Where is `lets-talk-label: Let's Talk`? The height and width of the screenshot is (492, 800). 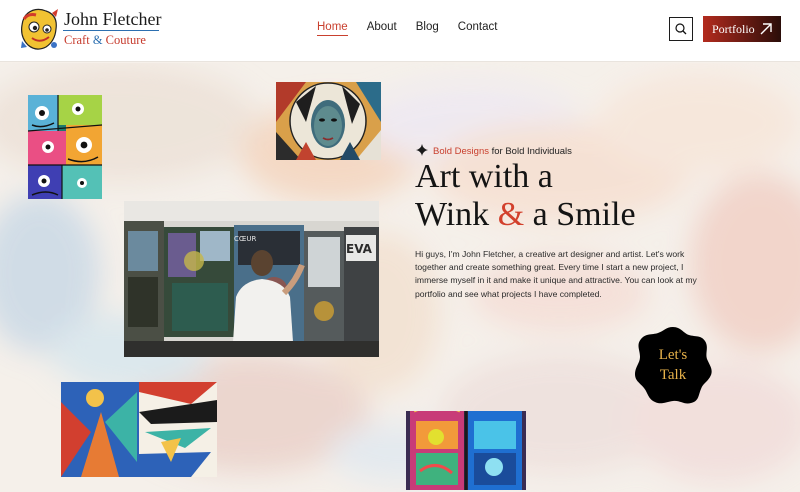 lets-talk-label: Let's Talk is located at coordinates (673, 365).